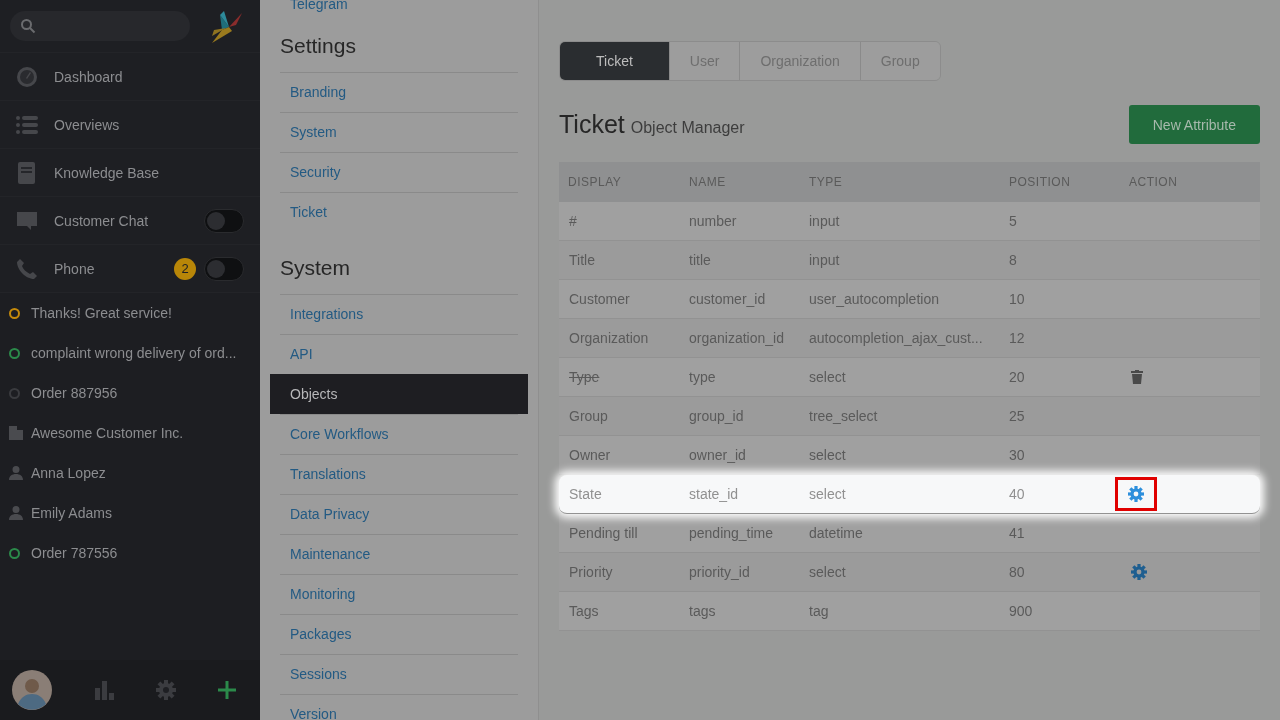  What do you see at coordinates (1013, 260) in the screenshot?
I see `table-cell-text: 8` at bounding box center [1013, 260].